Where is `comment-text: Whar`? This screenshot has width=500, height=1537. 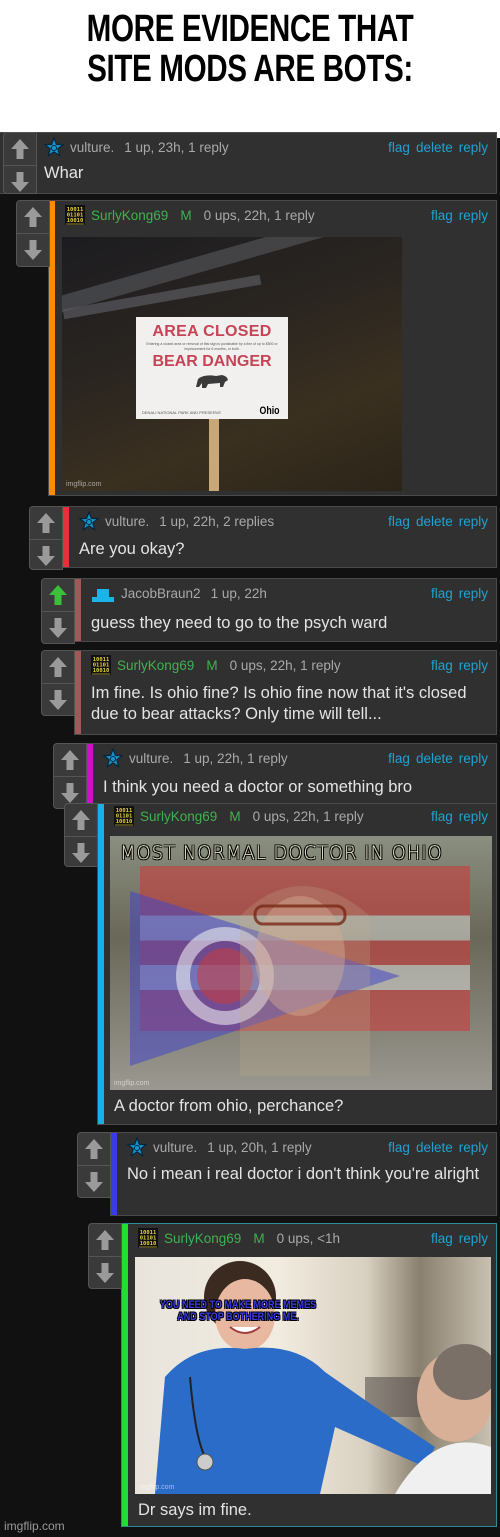 comment-text: Whar is located at coordinates (64, 173).